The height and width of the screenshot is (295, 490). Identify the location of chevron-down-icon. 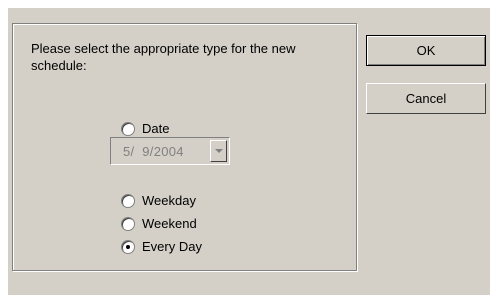
(218, 151).